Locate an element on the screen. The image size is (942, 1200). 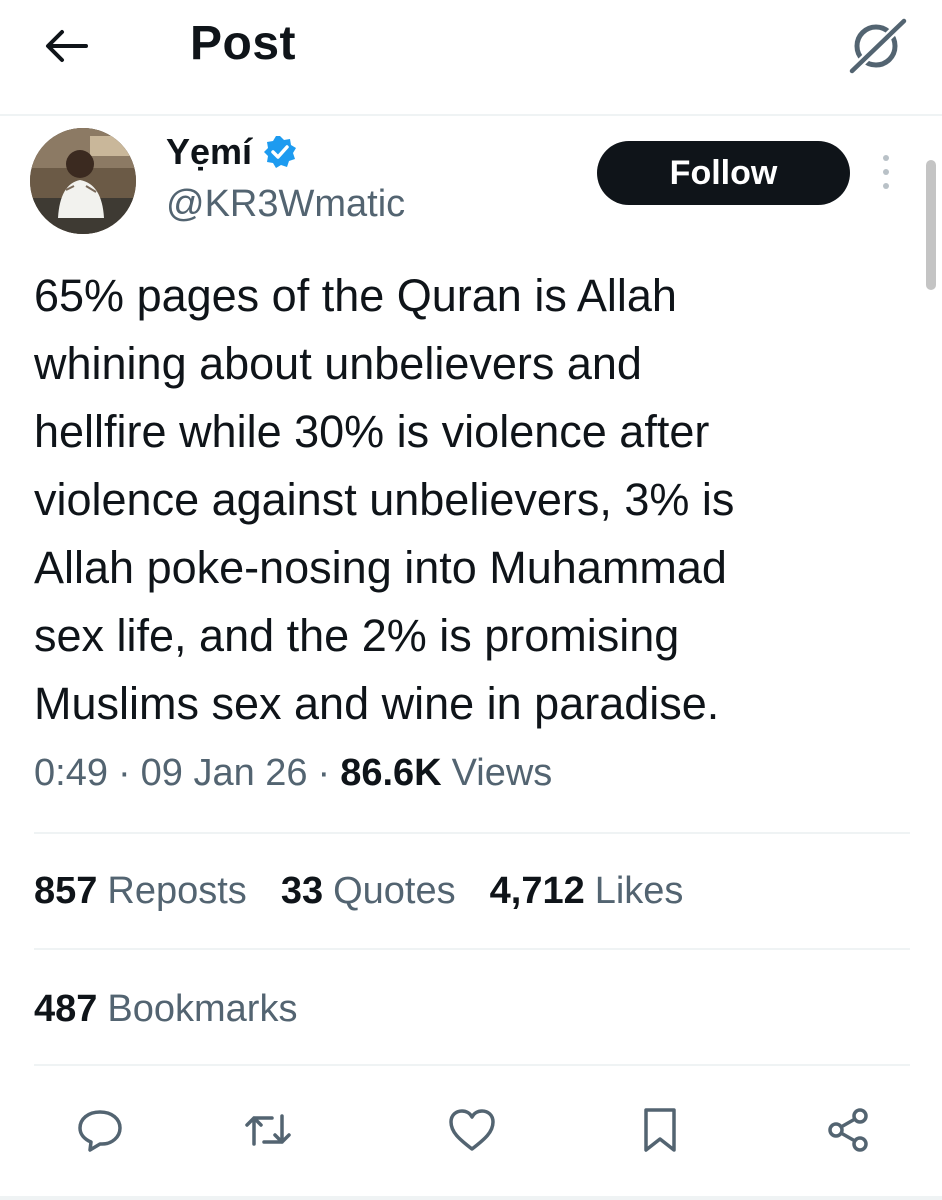
page-title: Post is located at coordinates (243, 43).